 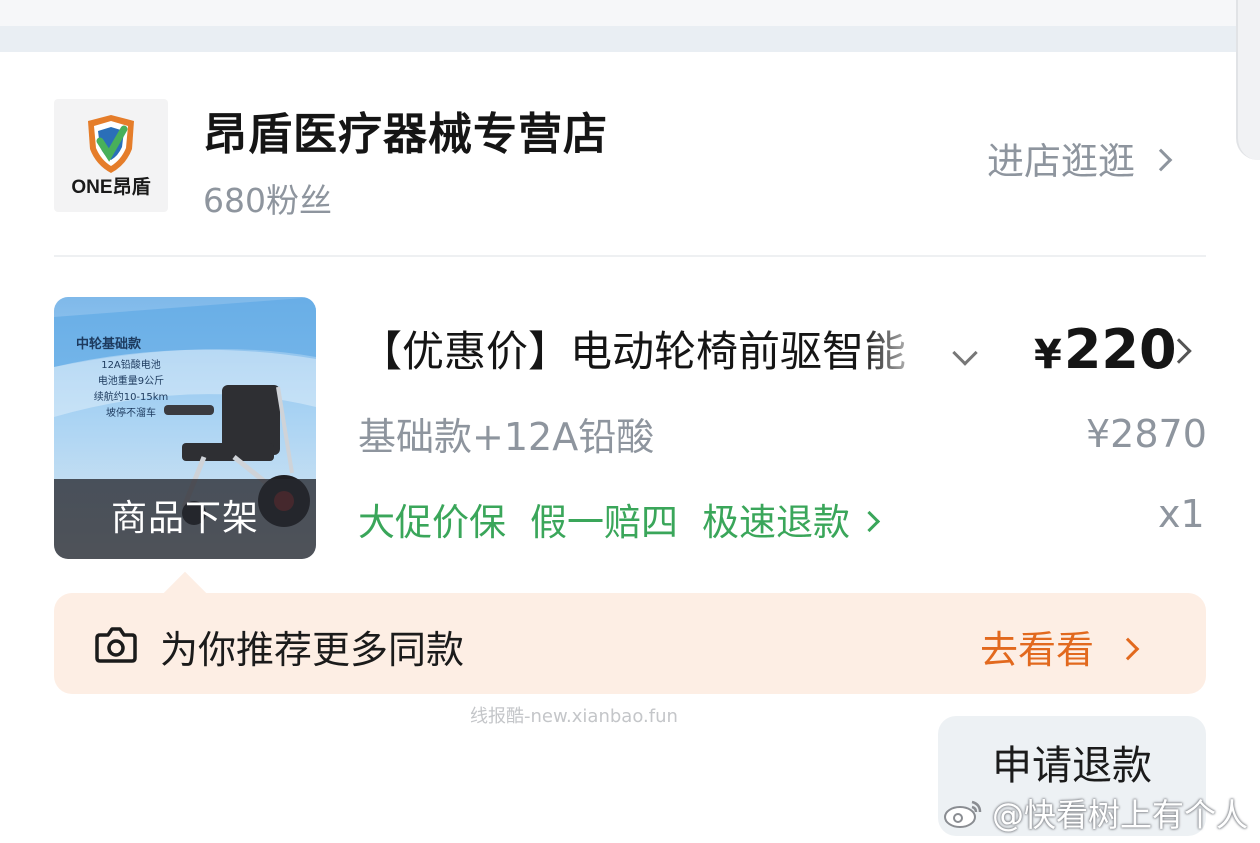 I want to click on scroll-edge, so click(x=1248, y=80).